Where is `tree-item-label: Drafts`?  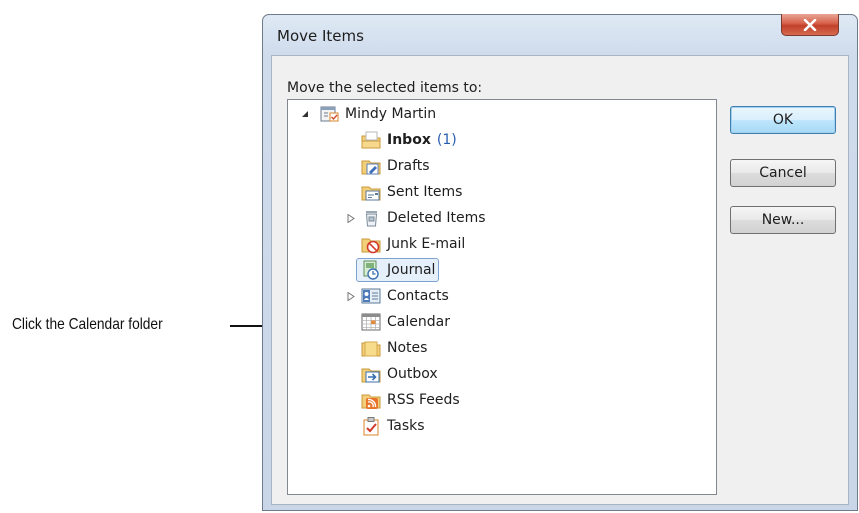
tree-item-label: Drafts is located at coordinates (408, 166).